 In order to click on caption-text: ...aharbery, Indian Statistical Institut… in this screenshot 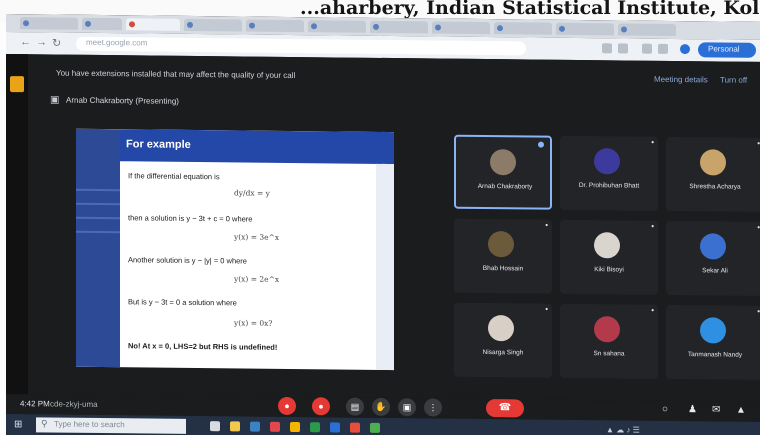, I will do `click(530, 9)`.